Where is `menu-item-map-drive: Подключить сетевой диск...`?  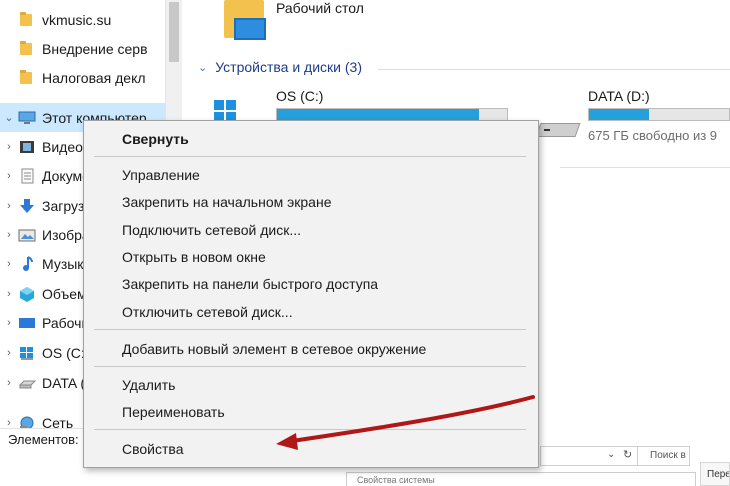
menu-item-map-drive: Подключить сетевой диск... is located at coordinates (211, 230).